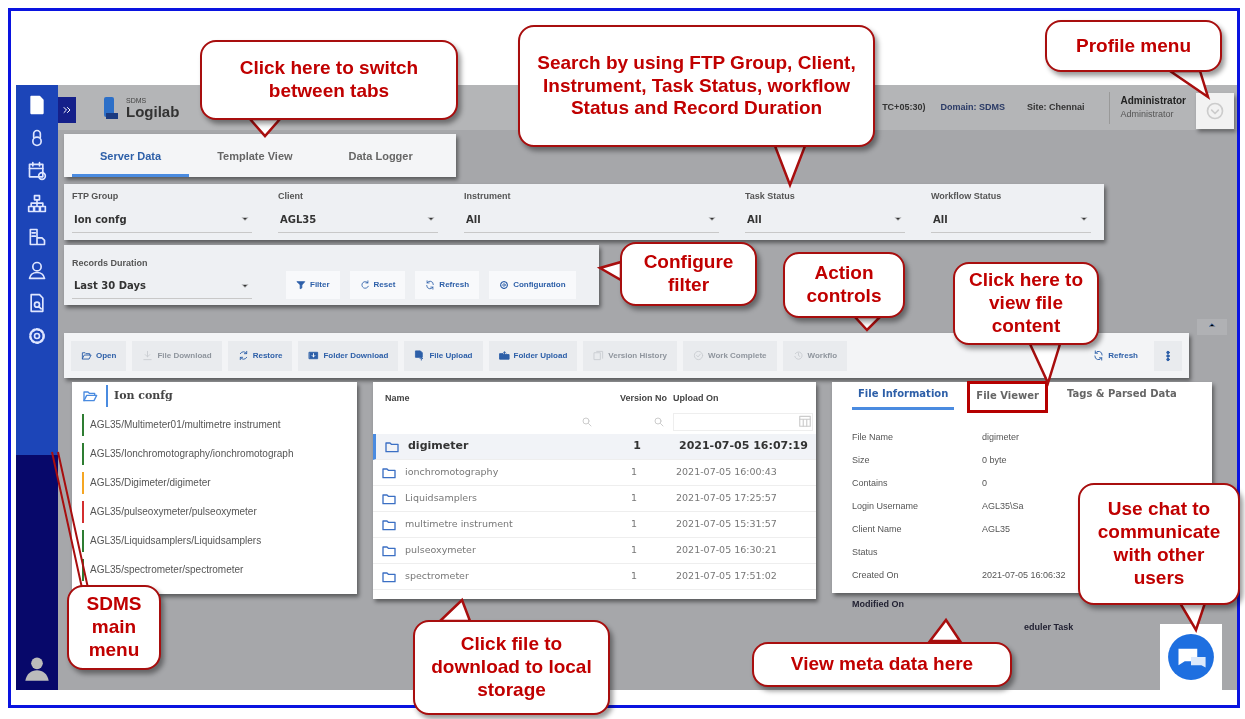 This screenshot has height=719, width=1245. What do you see at coordinates (1147, 115) in the screenshot?
I see `user-role: Administrator` at bounding box center [1147, 115].